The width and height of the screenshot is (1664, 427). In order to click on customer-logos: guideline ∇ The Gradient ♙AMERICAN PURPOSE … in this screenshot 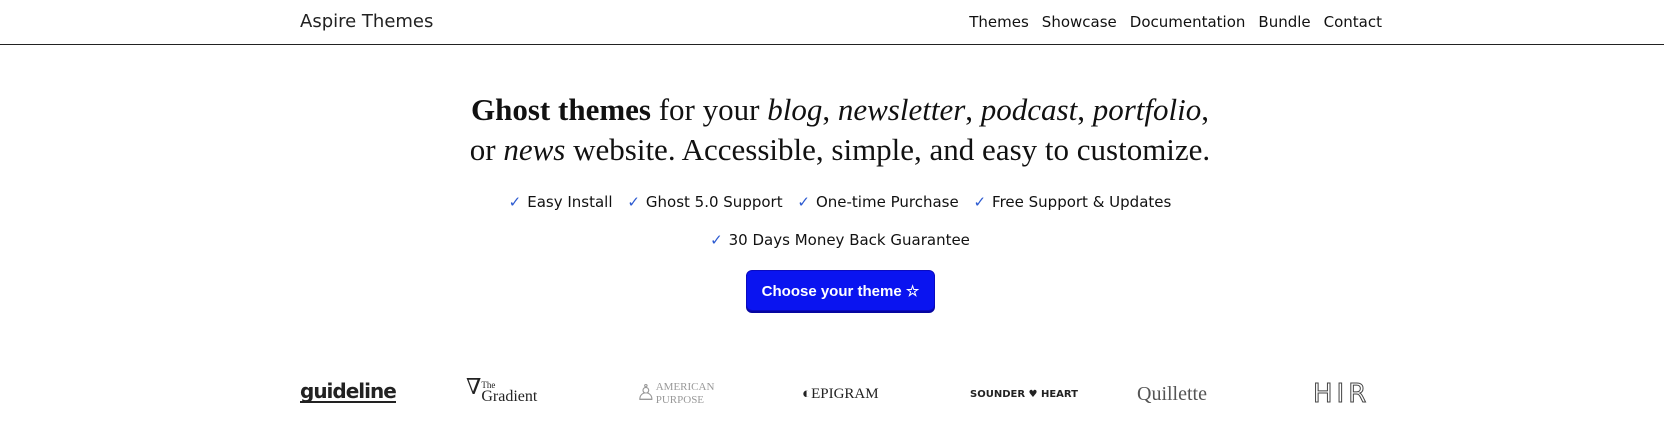, I will do `click(832, 395)`.